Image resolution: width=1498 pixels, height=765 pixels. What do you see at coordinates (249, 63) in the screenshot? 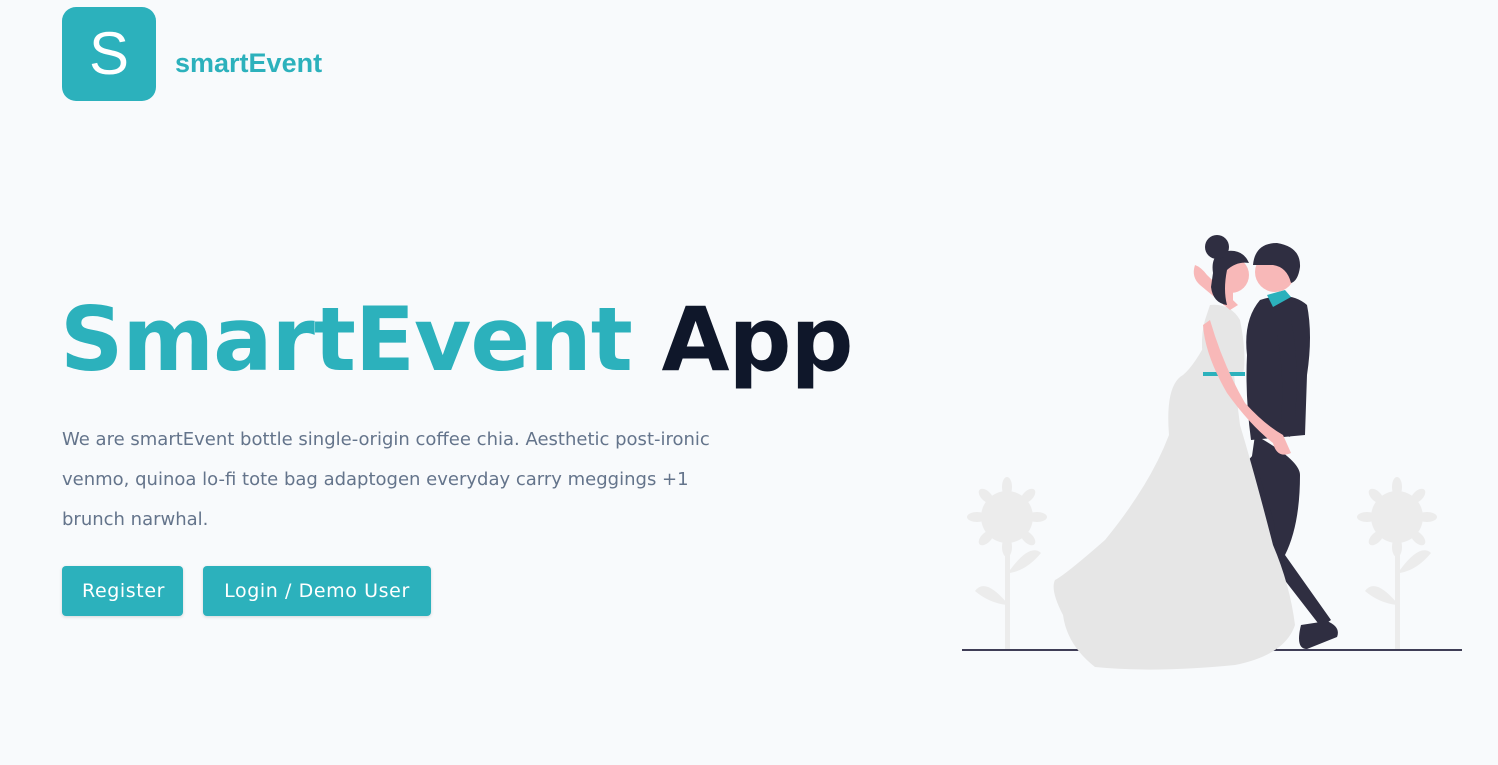
I see `brand-name: smartEvent` at bounding box center [249, 63].